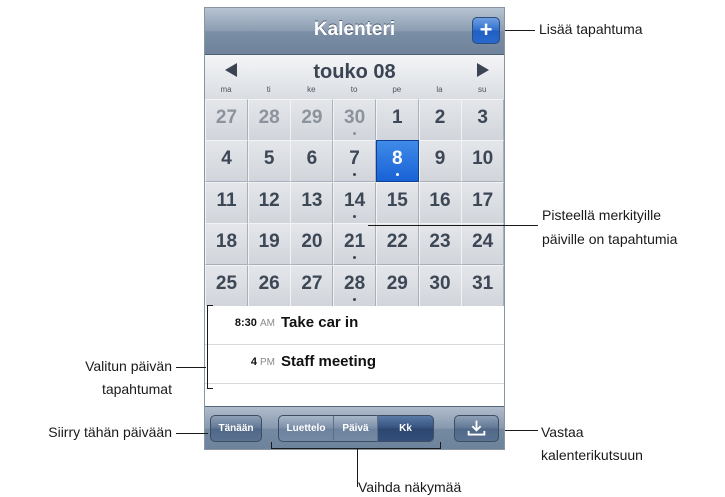 Image resolution: width=725 pixels, height=497 pixels. I want to click on day-cell: 21, so click(355, 244).